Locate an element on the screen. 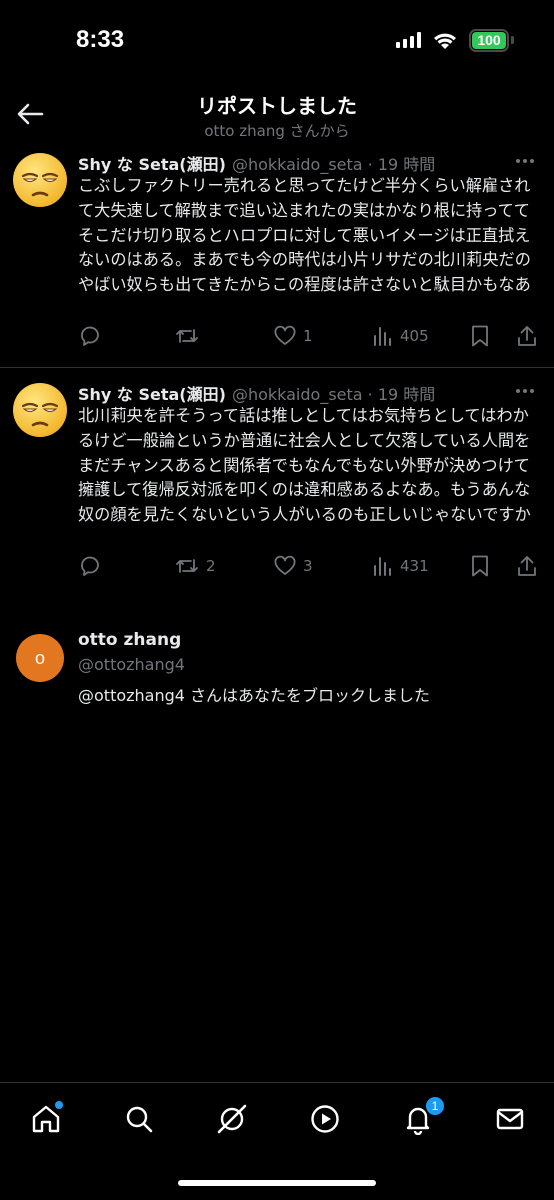 This screenshot has height=1200, width=554. header: リポストしました otto zhang さんから is located at coordinates (277, 113).